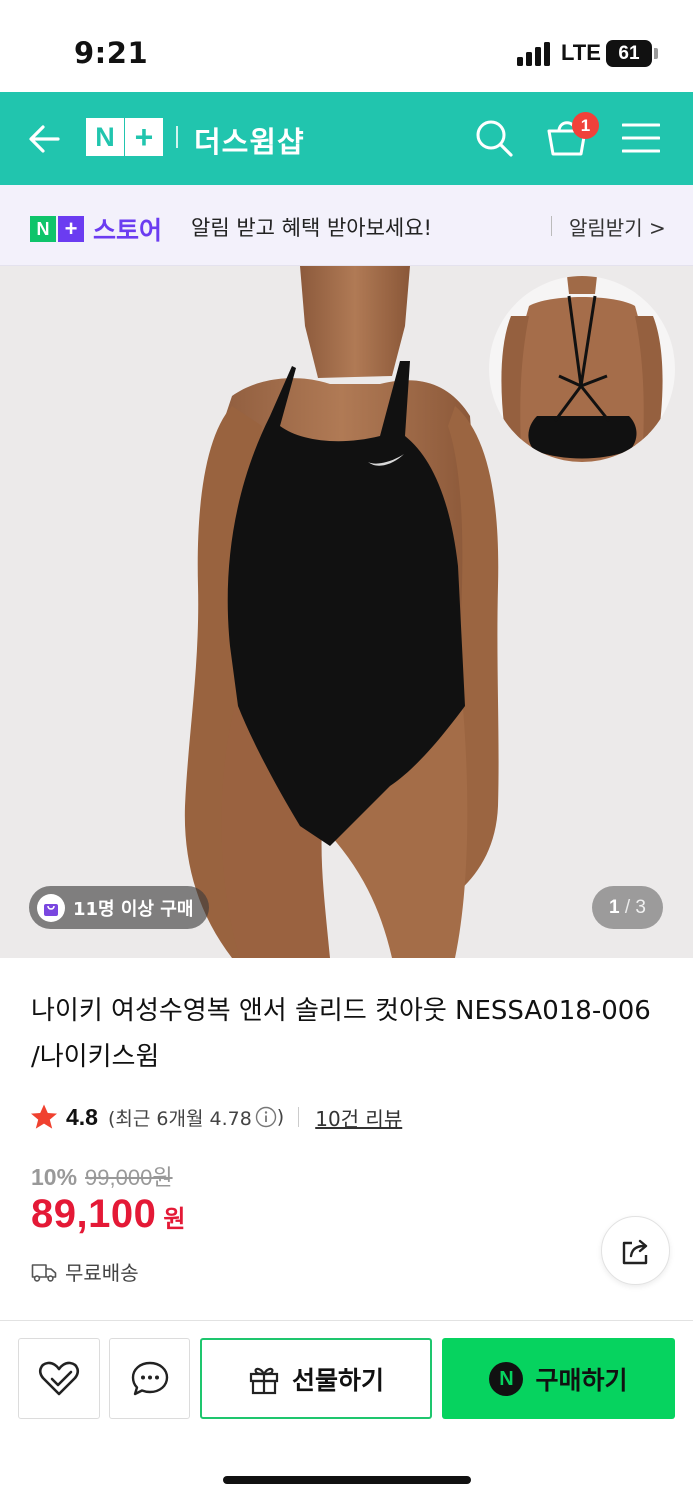  I want to click on rating-score: 4.8, so click(82, 1116).